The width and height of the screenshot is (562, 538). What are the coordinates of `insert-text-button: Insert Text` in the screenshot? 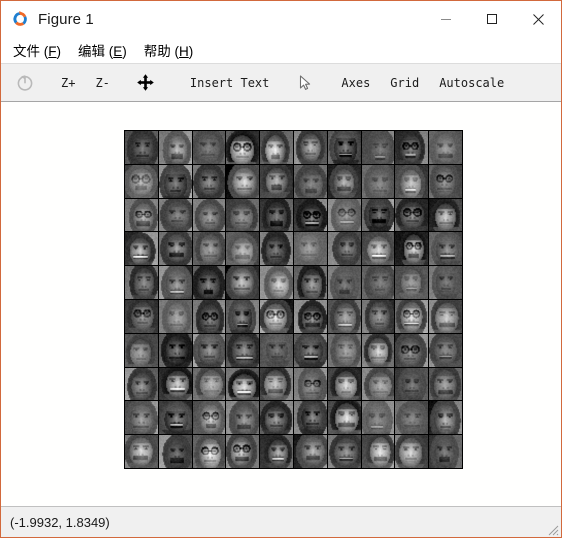 It's located at (229, 82).